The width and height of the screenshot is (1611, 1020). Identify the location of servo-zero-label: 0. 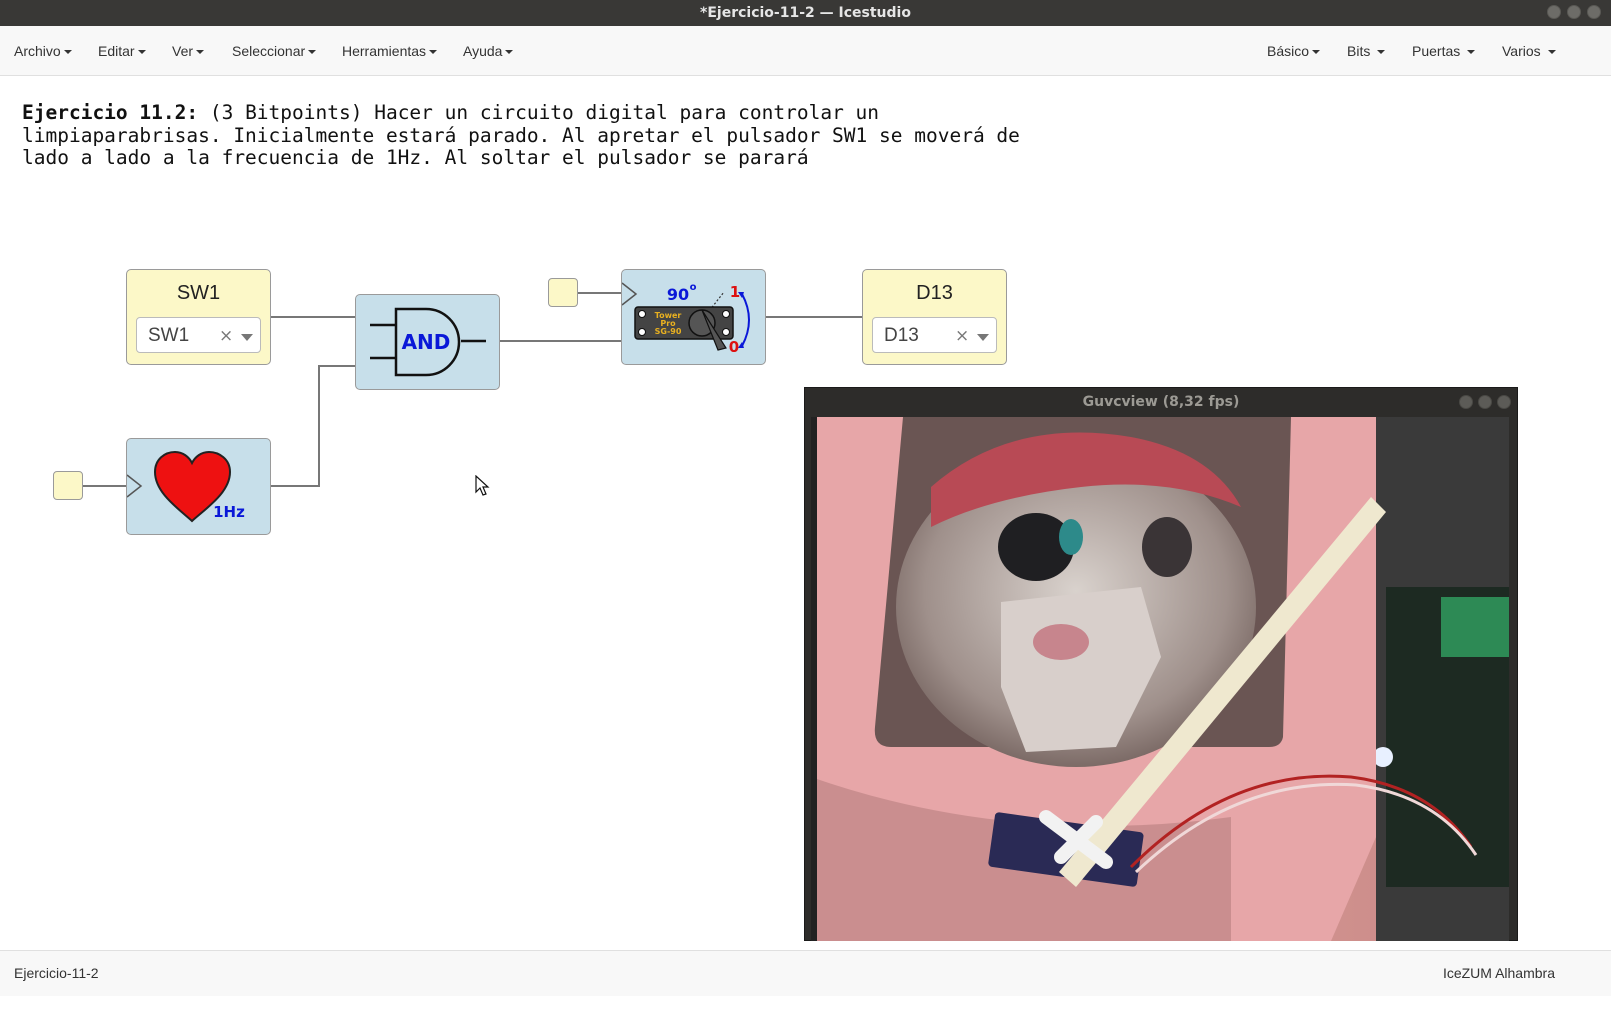
(734, 347).